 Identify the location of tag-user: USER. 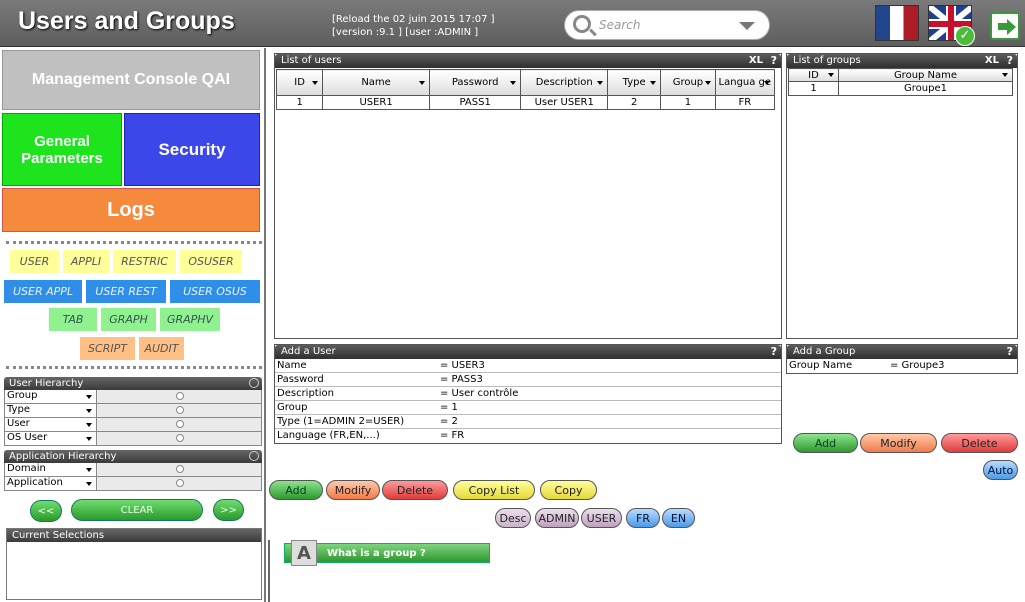
(34, 261).